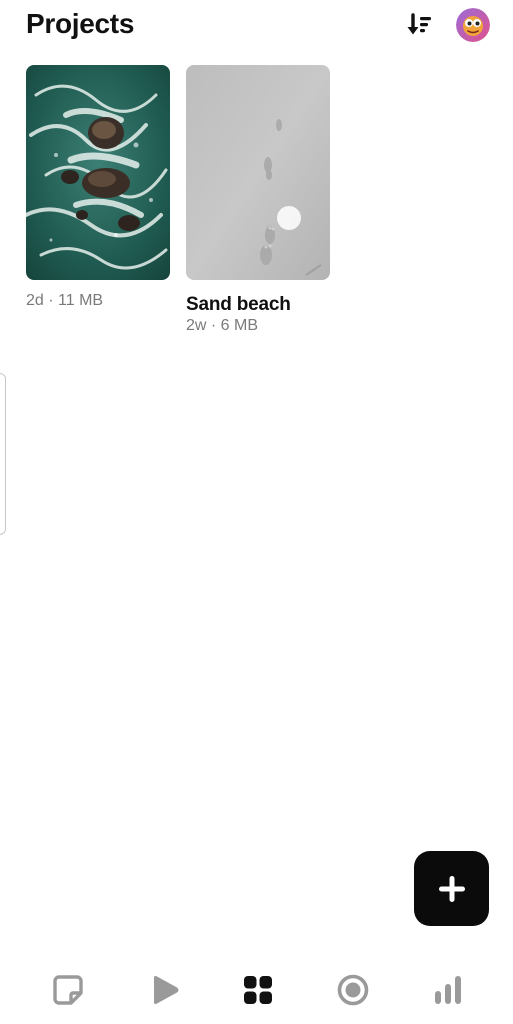 The width and height of the screenshot is (513, 1024). I want to click on ocean-rocks-image, so click(98, 172).